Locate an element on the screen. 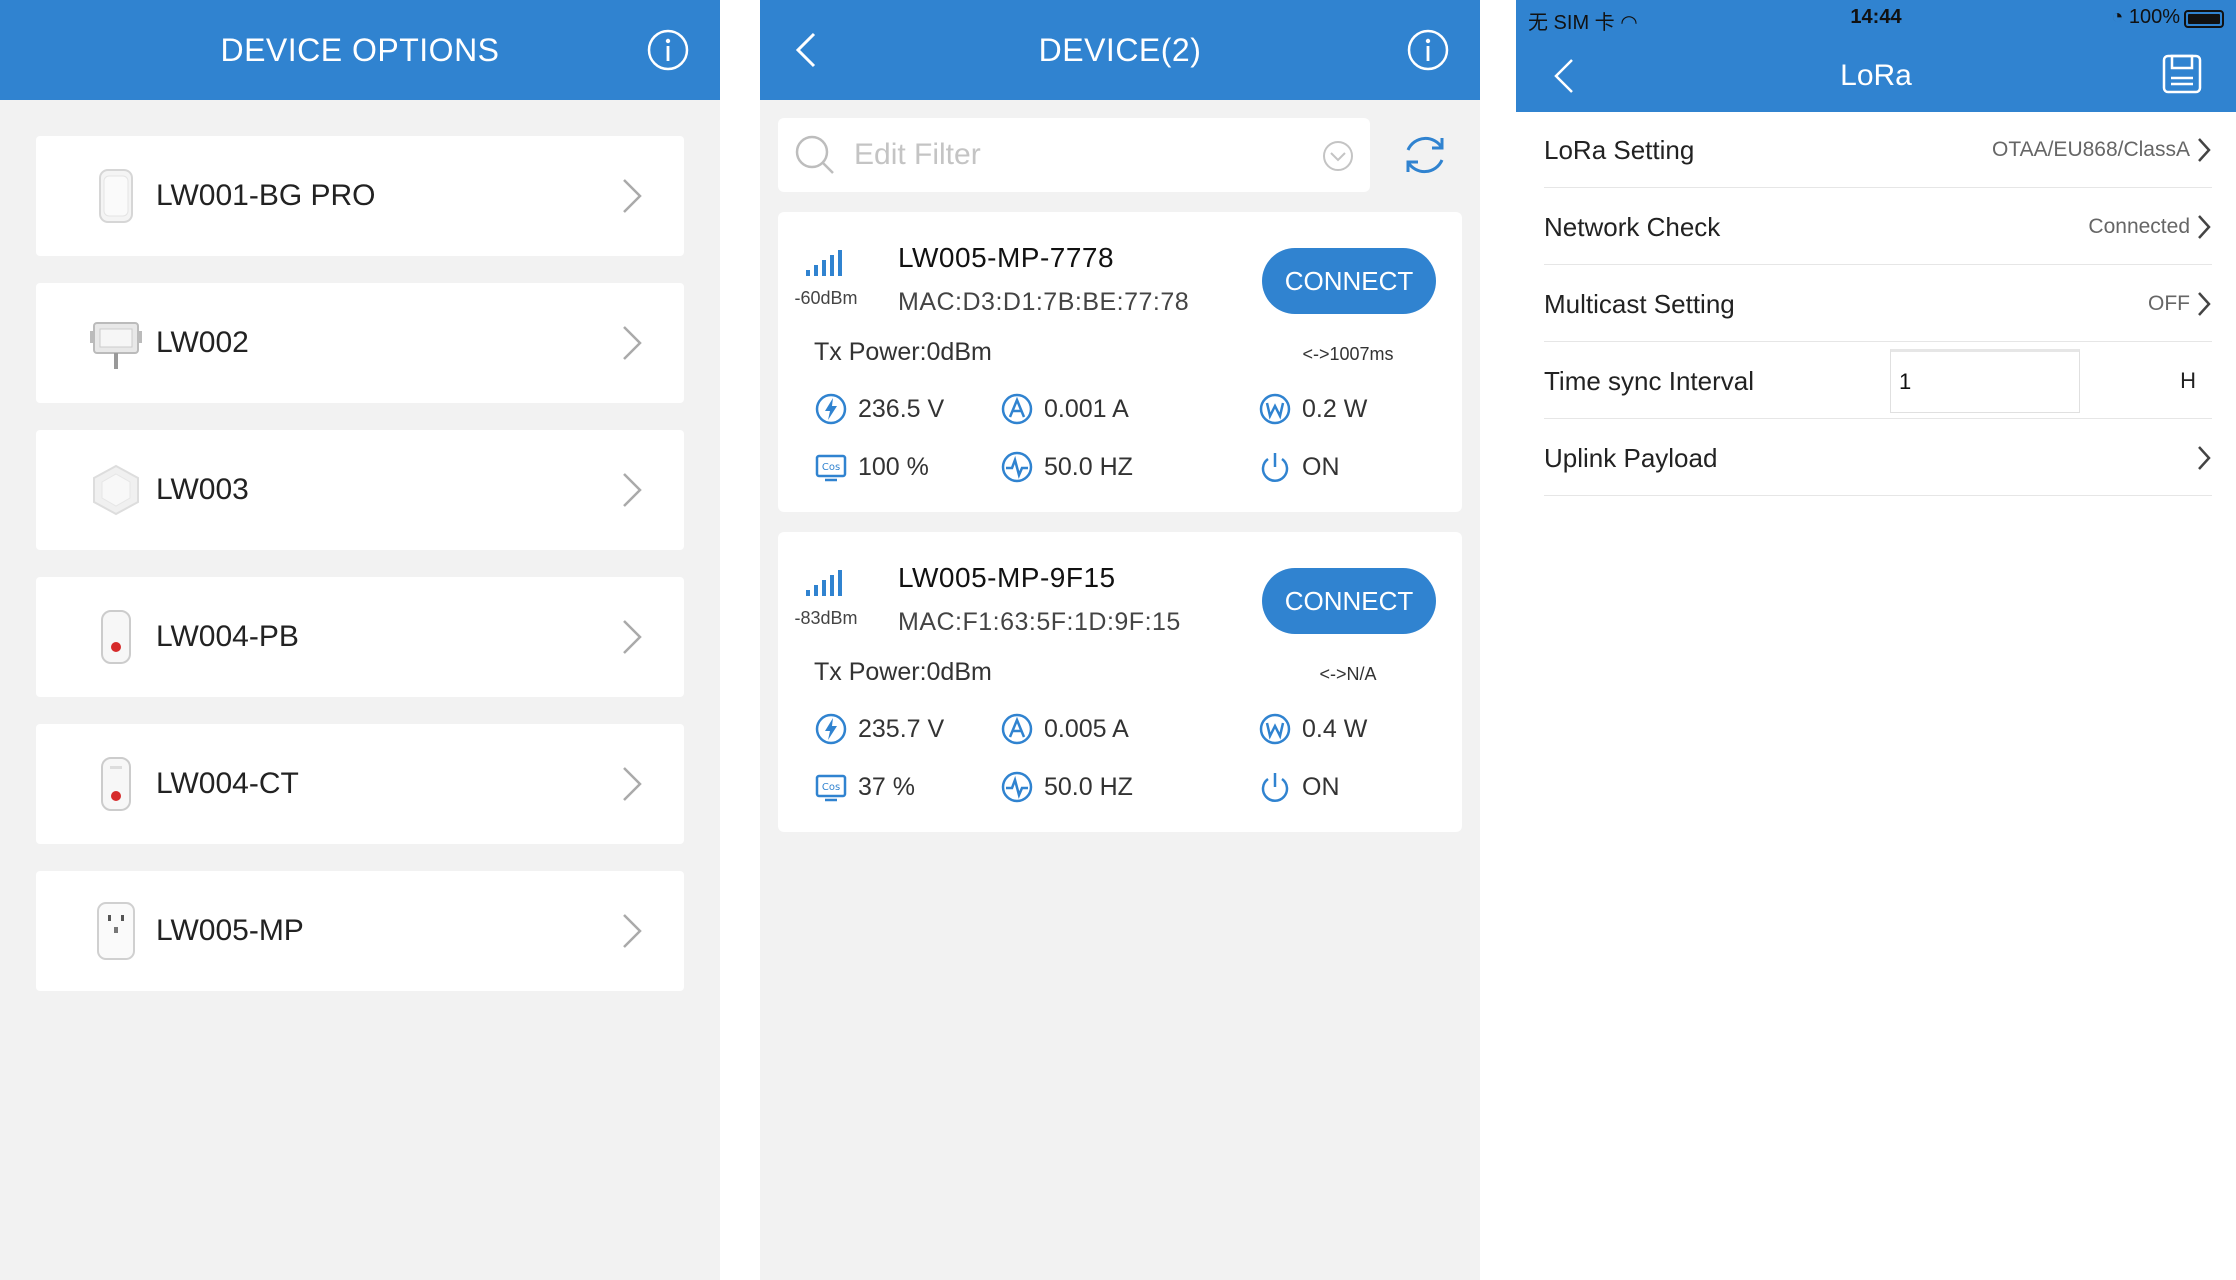  network-check-row: Network Check Connected is located at coordinates (1878, 227).